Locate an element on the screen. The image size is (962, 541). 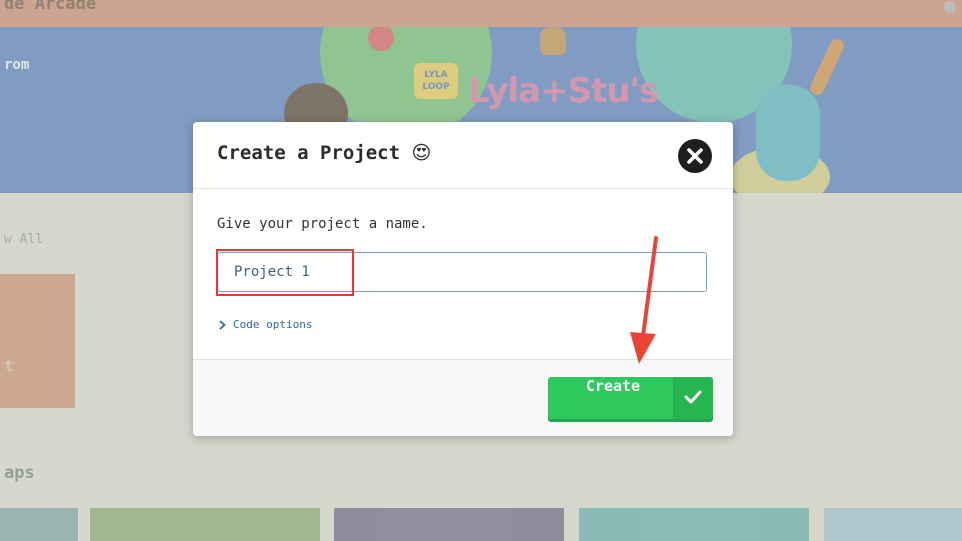
dialog-title: Create a Project 😍 is located at coordinates (324, 153).